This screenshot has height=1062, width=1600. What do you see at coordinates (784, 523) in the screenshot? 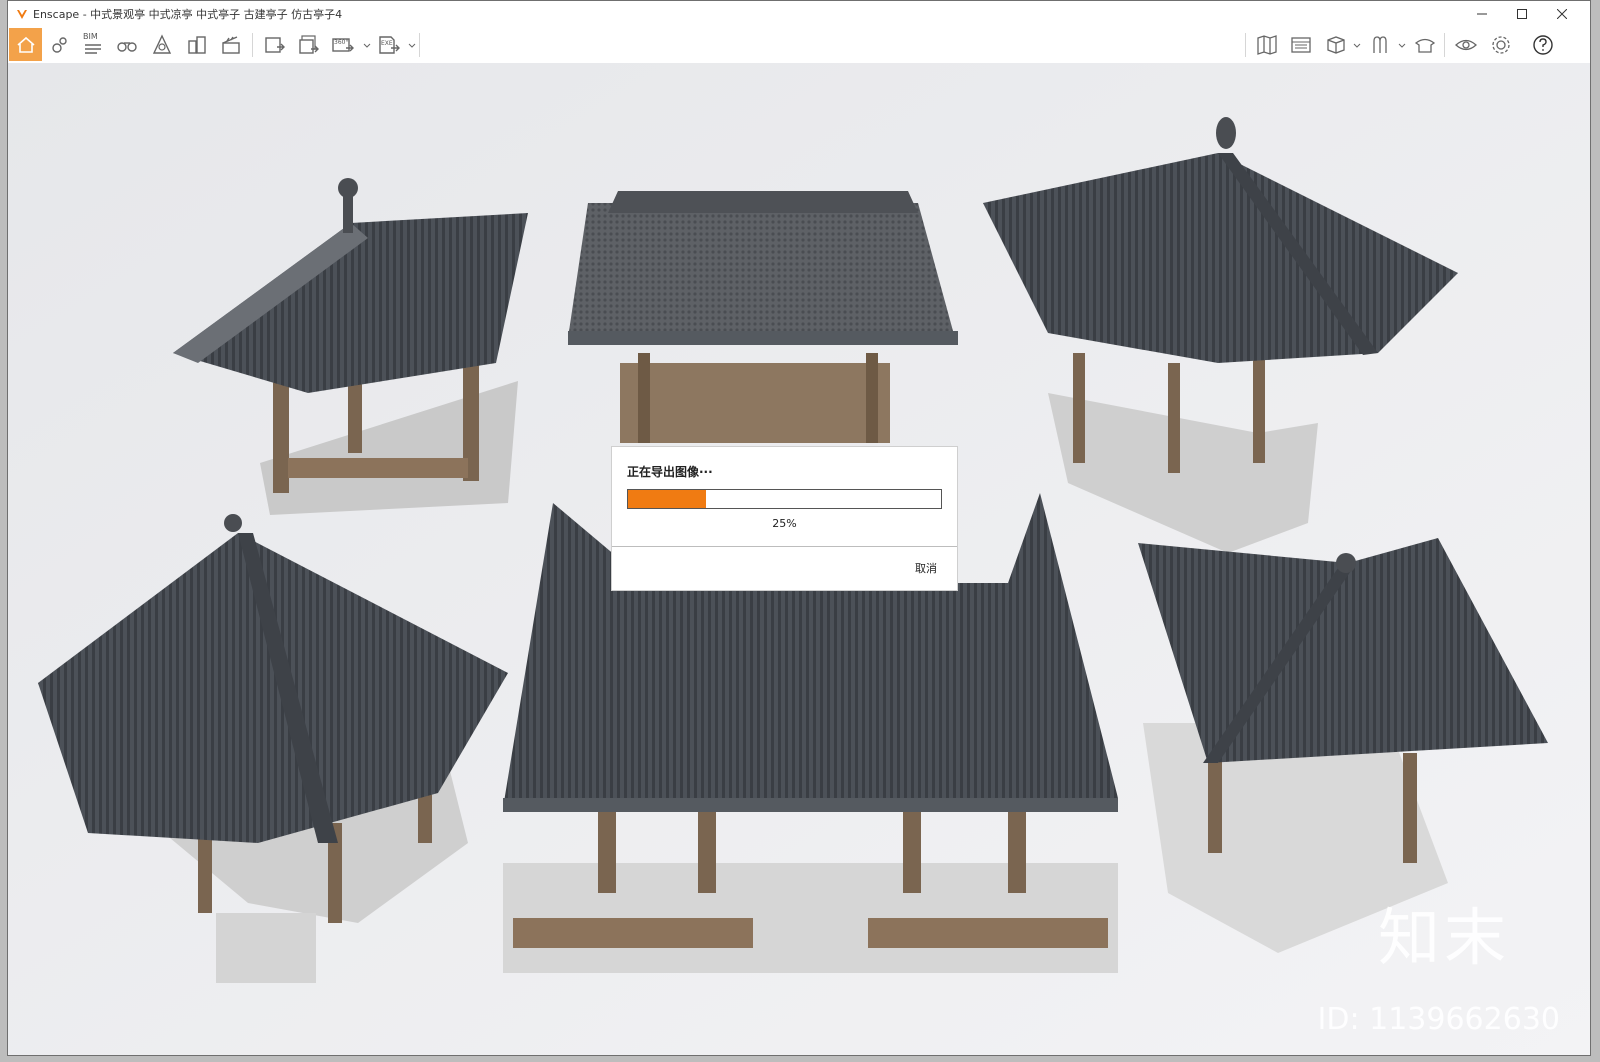
I see `progress-percentage: 25%` at bounding box center [784, 523].